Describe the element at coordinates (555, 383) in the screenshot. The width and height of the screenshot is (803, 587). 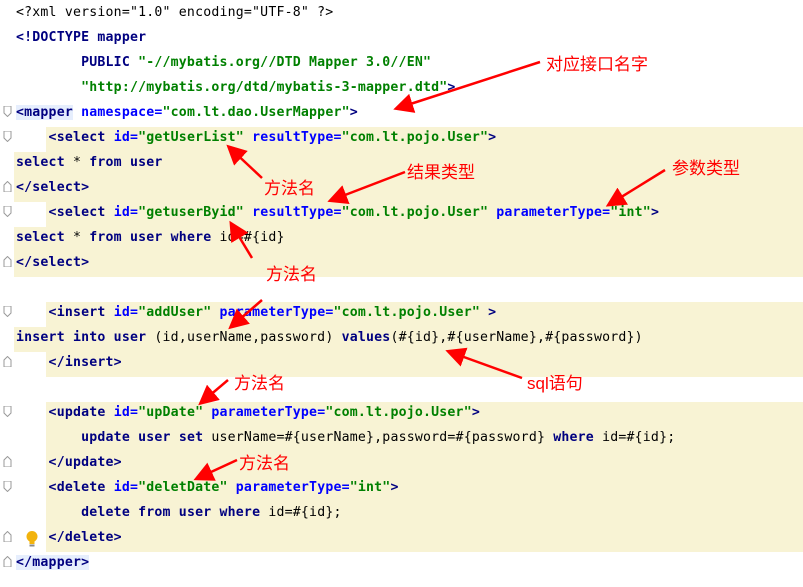
I see `annotation-sql: sql语句` at that location.